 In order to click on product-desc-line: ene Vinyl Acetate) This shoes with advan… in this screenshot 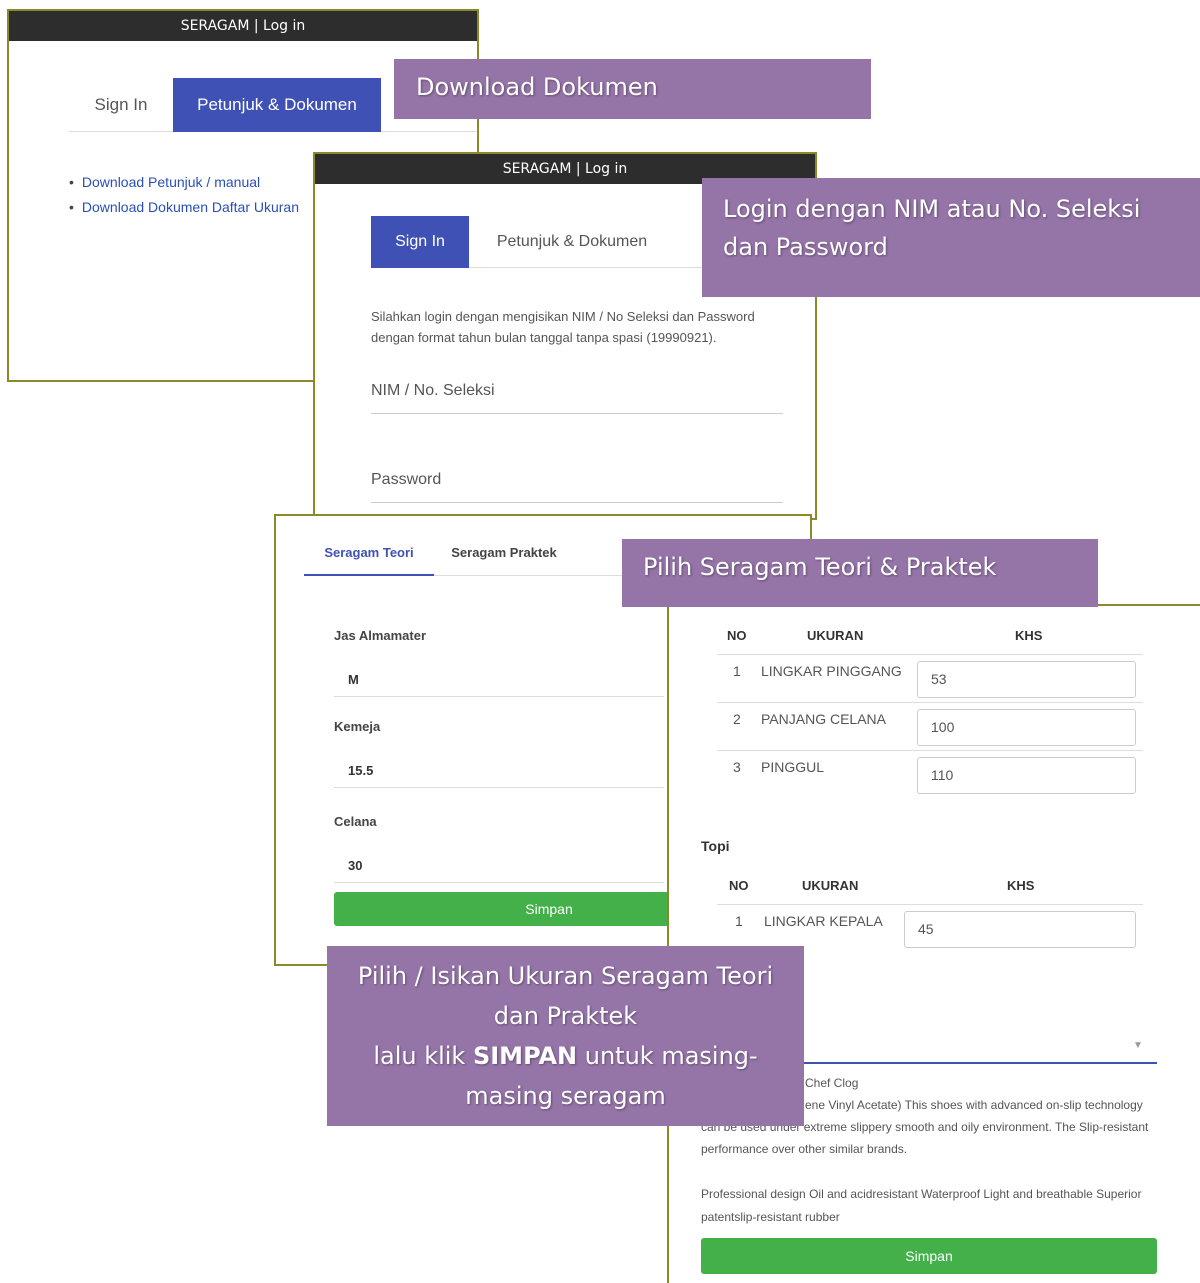, I will do `click(974, 1105)`.